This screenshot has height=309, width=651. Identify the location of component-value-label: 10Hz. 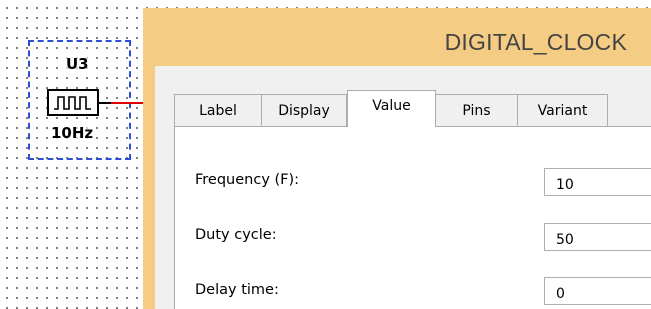
(72, 133).